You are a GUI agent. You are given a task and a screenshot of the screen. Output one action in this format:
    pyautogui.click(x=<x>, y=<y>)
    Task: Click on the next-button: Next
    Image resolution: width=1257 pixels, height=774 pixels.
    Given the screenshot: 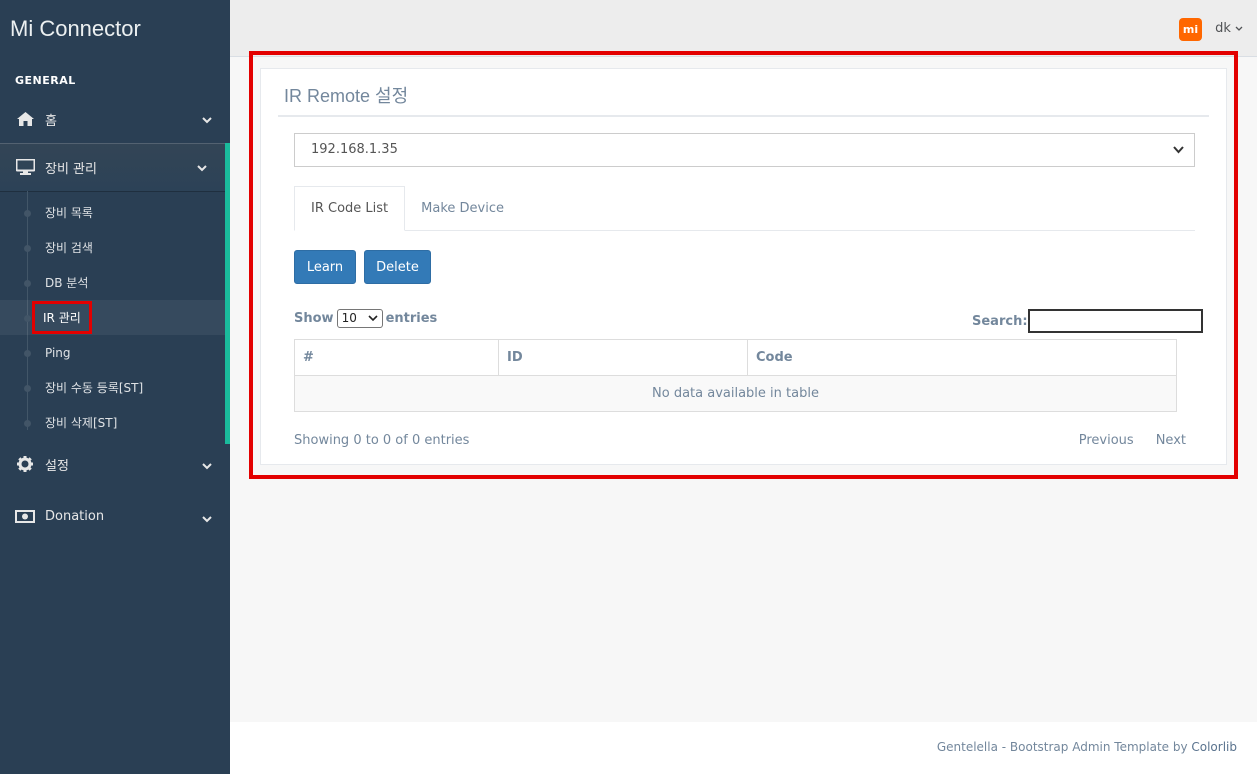 What is the action you would take?
    pyautogui.click(x=1171, y=440)
    